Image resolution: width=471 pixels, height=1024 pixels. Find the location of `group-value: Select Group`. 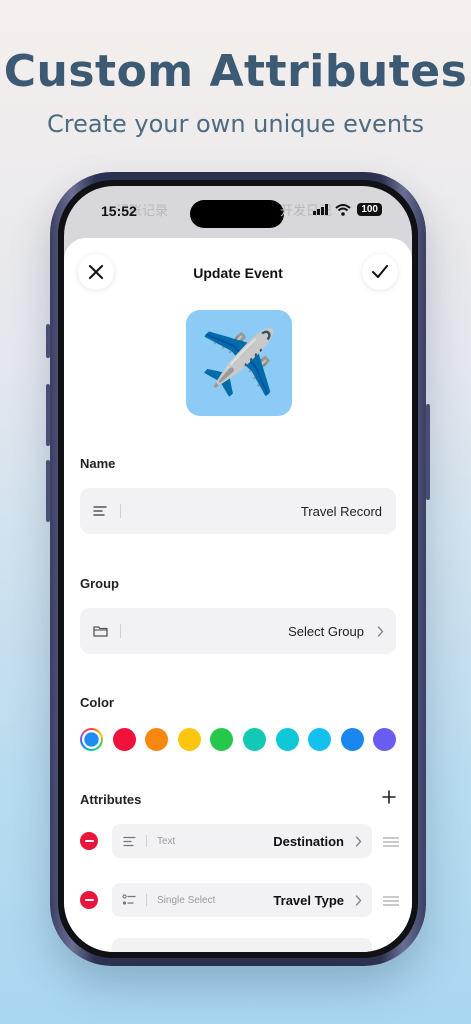

group-value: Select Group is located at coordinates (326, 631).